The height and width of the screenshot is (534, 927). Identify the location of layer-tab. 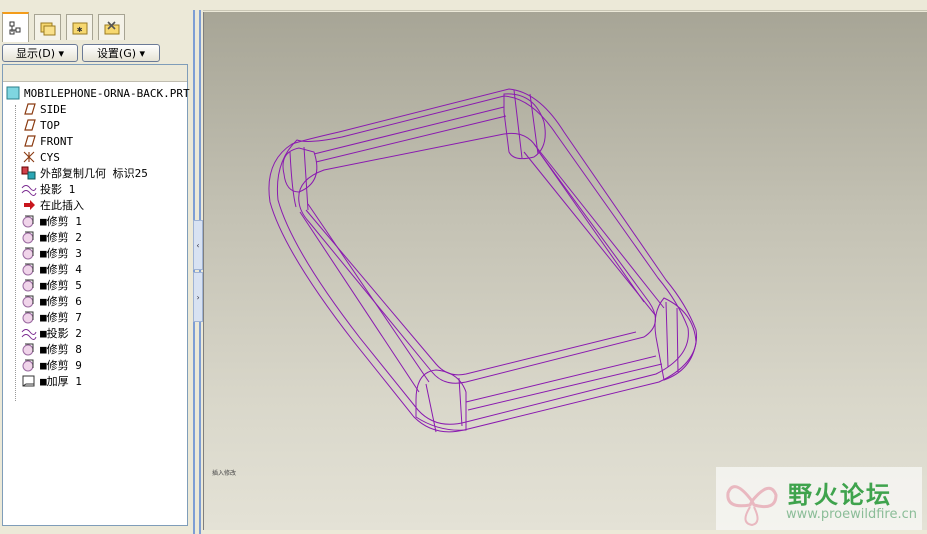
(47, 27).